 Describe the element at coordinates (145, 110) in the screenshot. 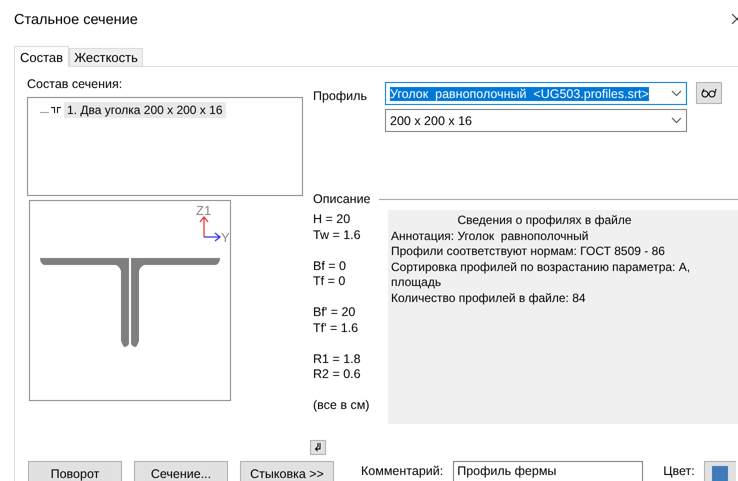

I see `list-item: 1. Два уголка 200 x 200 x 16` at that location.